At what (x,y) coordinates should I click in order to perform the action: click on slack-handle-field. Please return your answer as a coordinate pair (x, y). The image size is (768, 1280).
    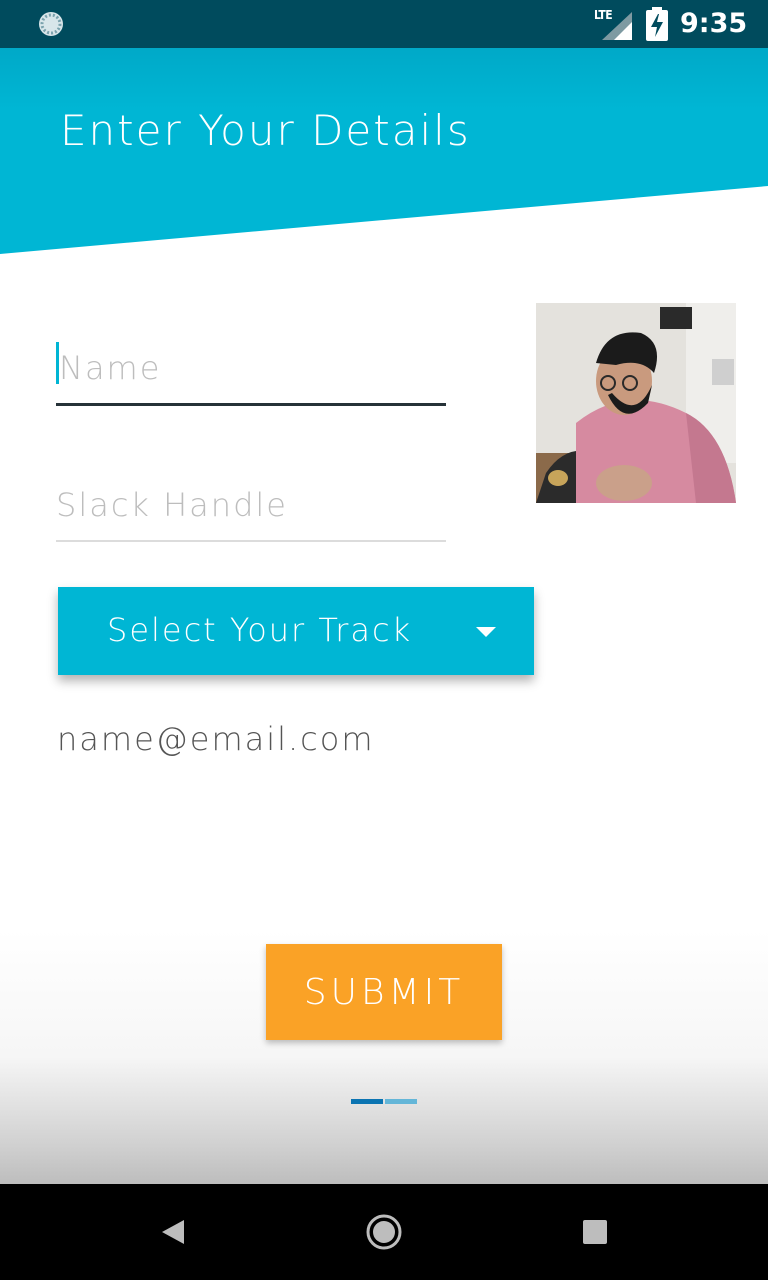
    Looking at the image, I should click on (251, 509).